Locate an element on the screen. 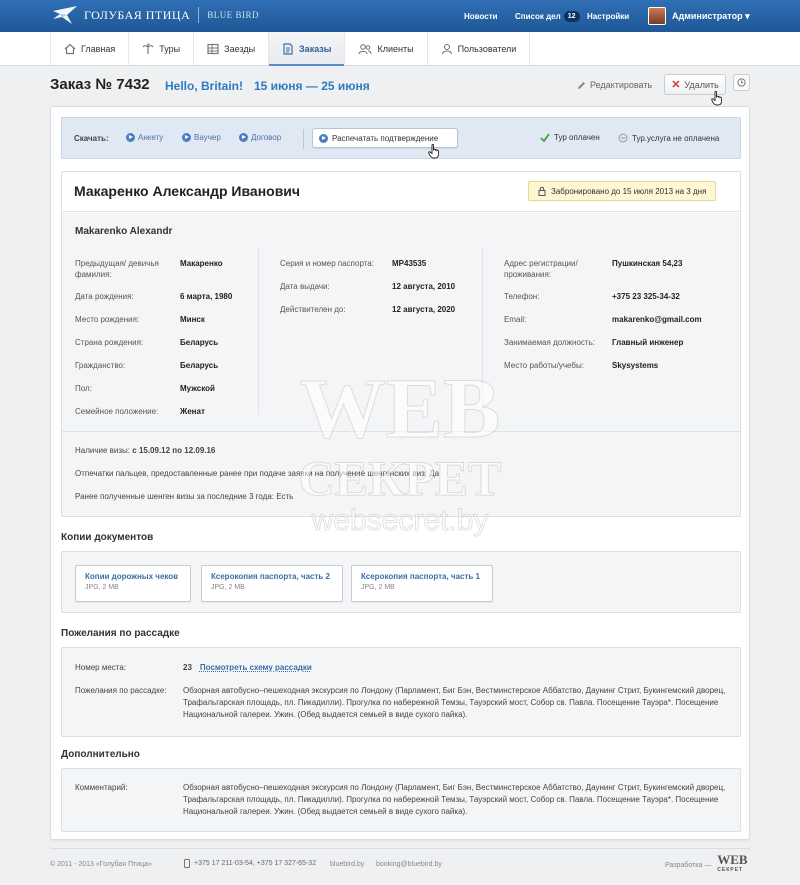 The width and height of the screenshot is (800, 885). edit-button: Редактировать is located at coordinates (614, 85).